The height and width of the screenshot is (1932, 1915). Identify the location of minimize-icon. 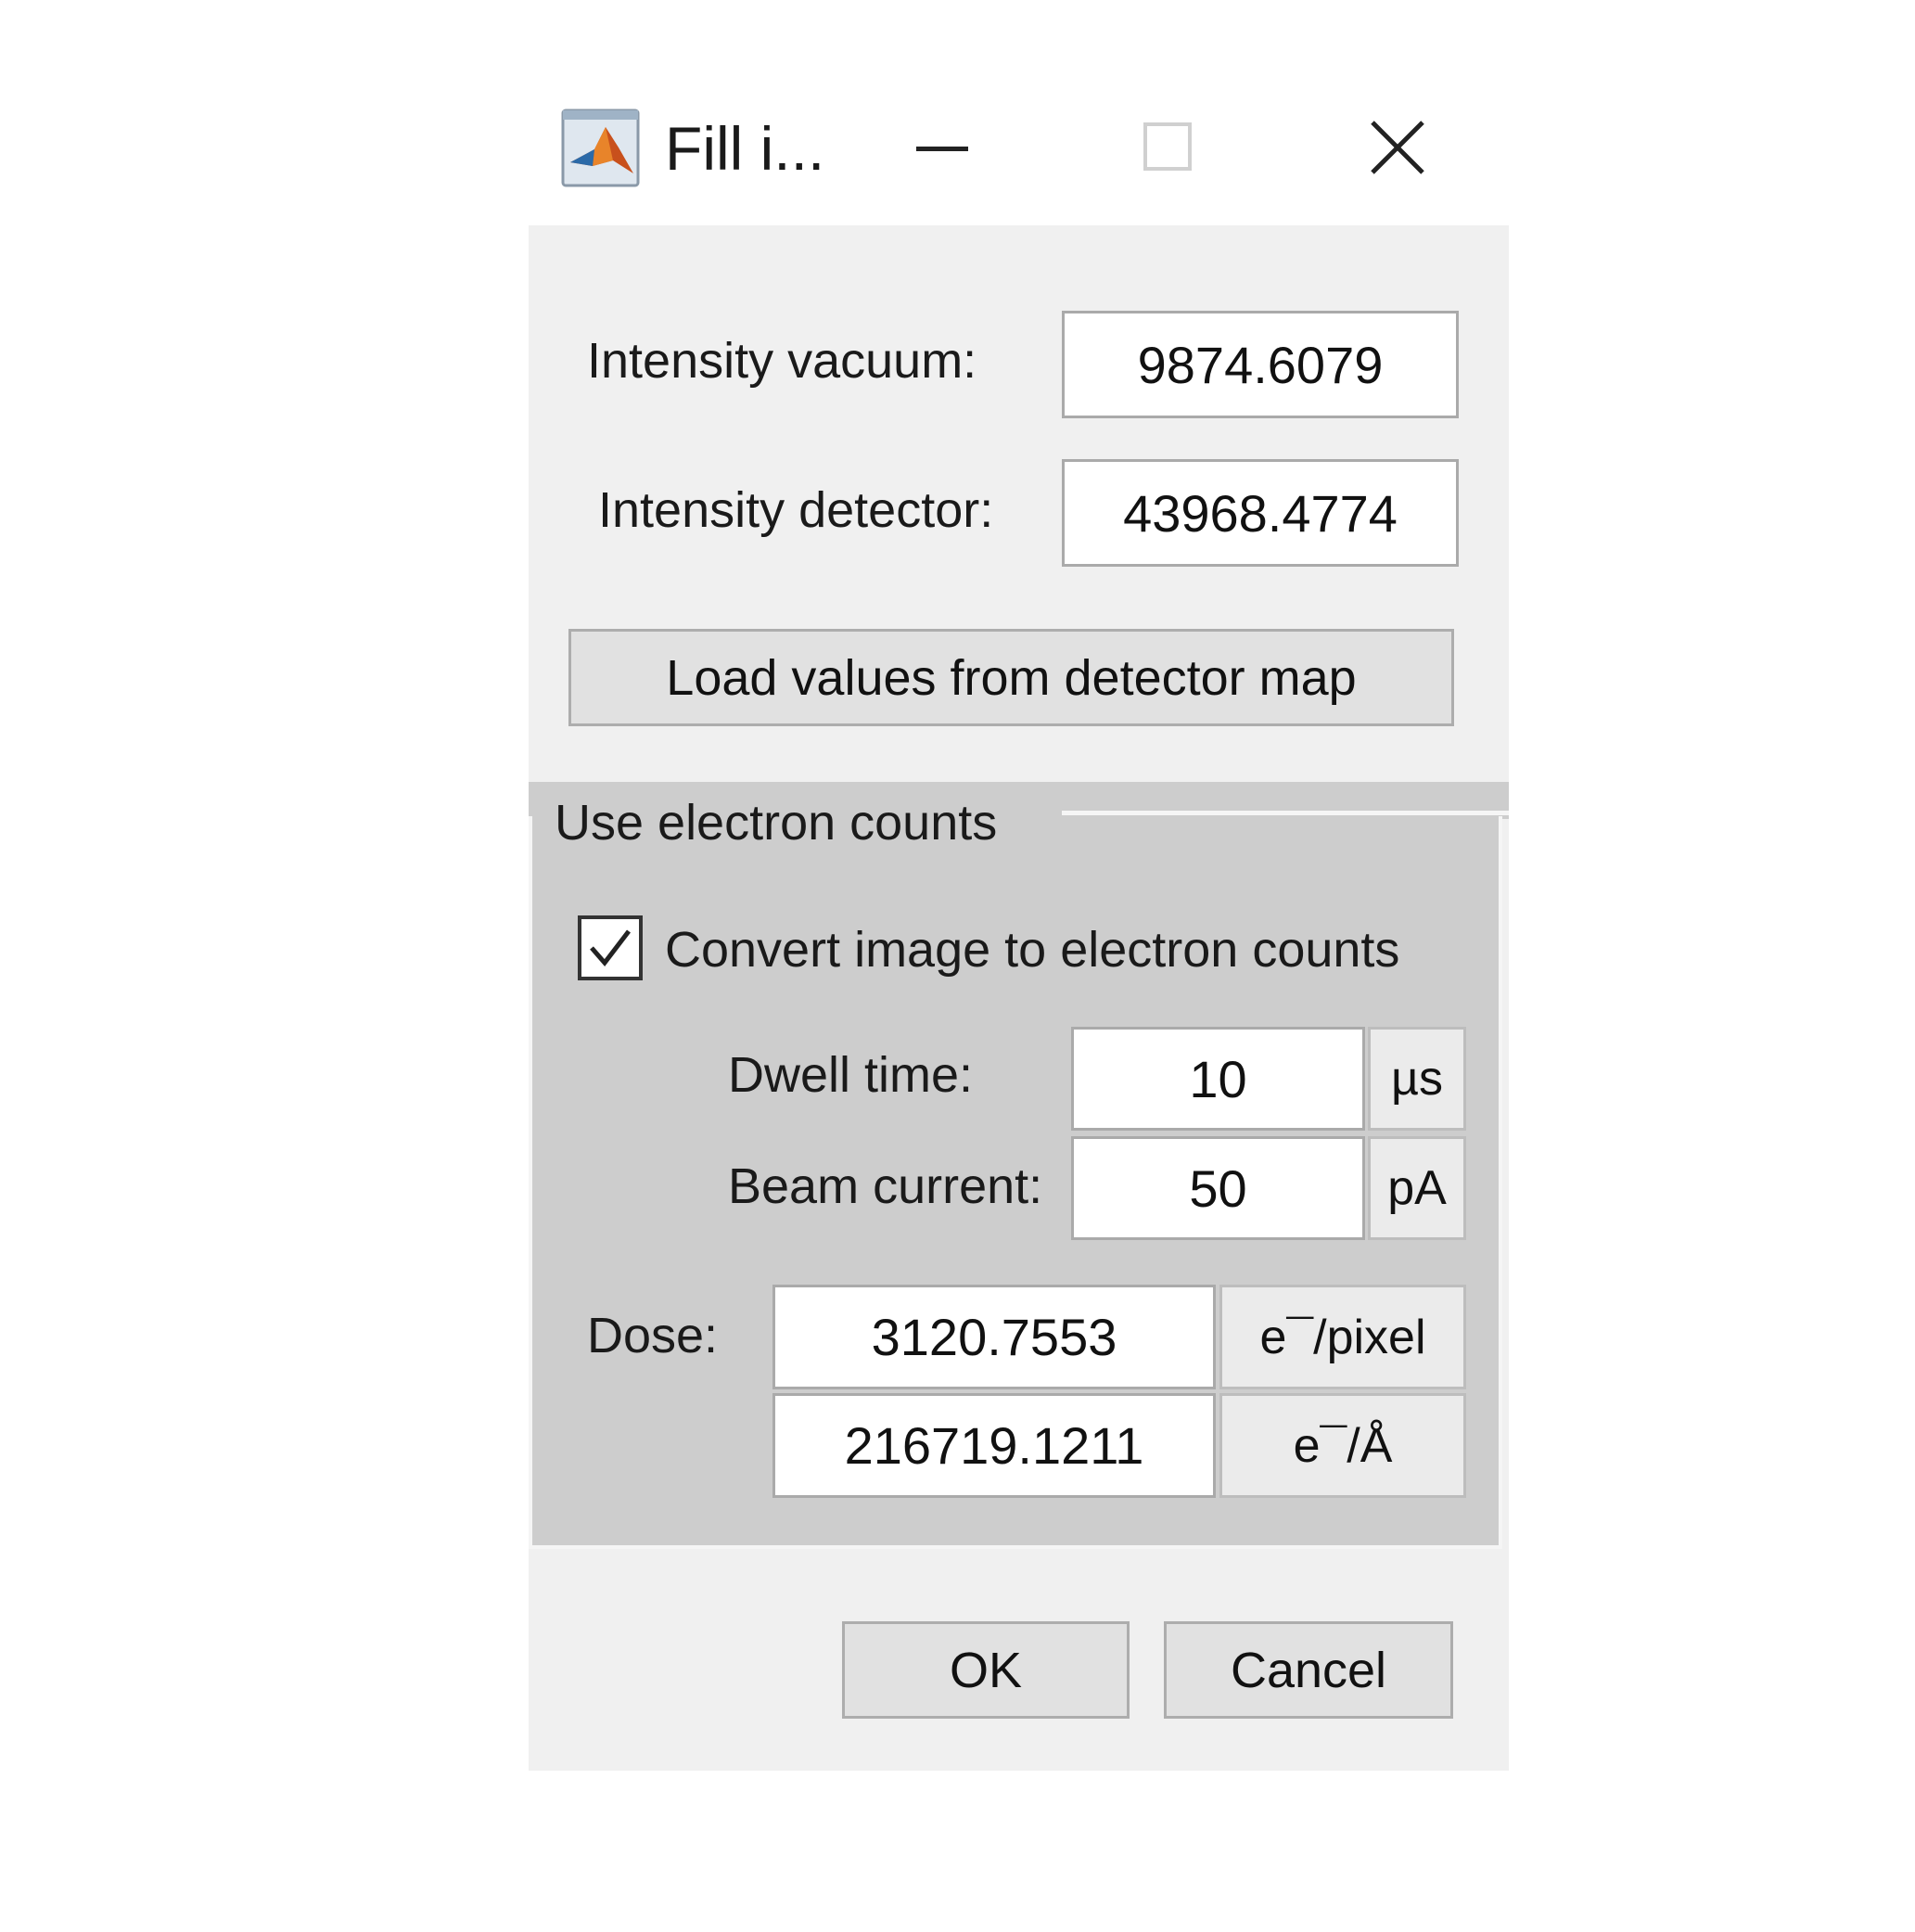
(942, 149).